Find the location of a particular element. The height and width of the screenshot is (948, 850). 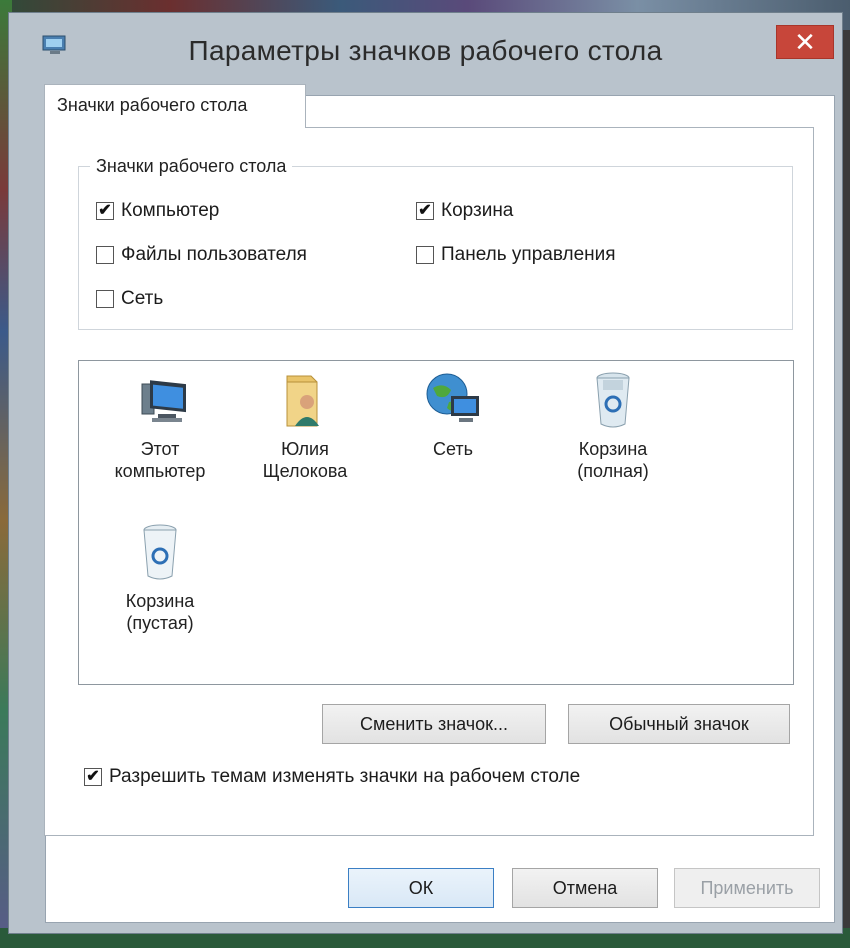

checkbox-computer: ✔ Компьютер is located at coordinates (157, 211).